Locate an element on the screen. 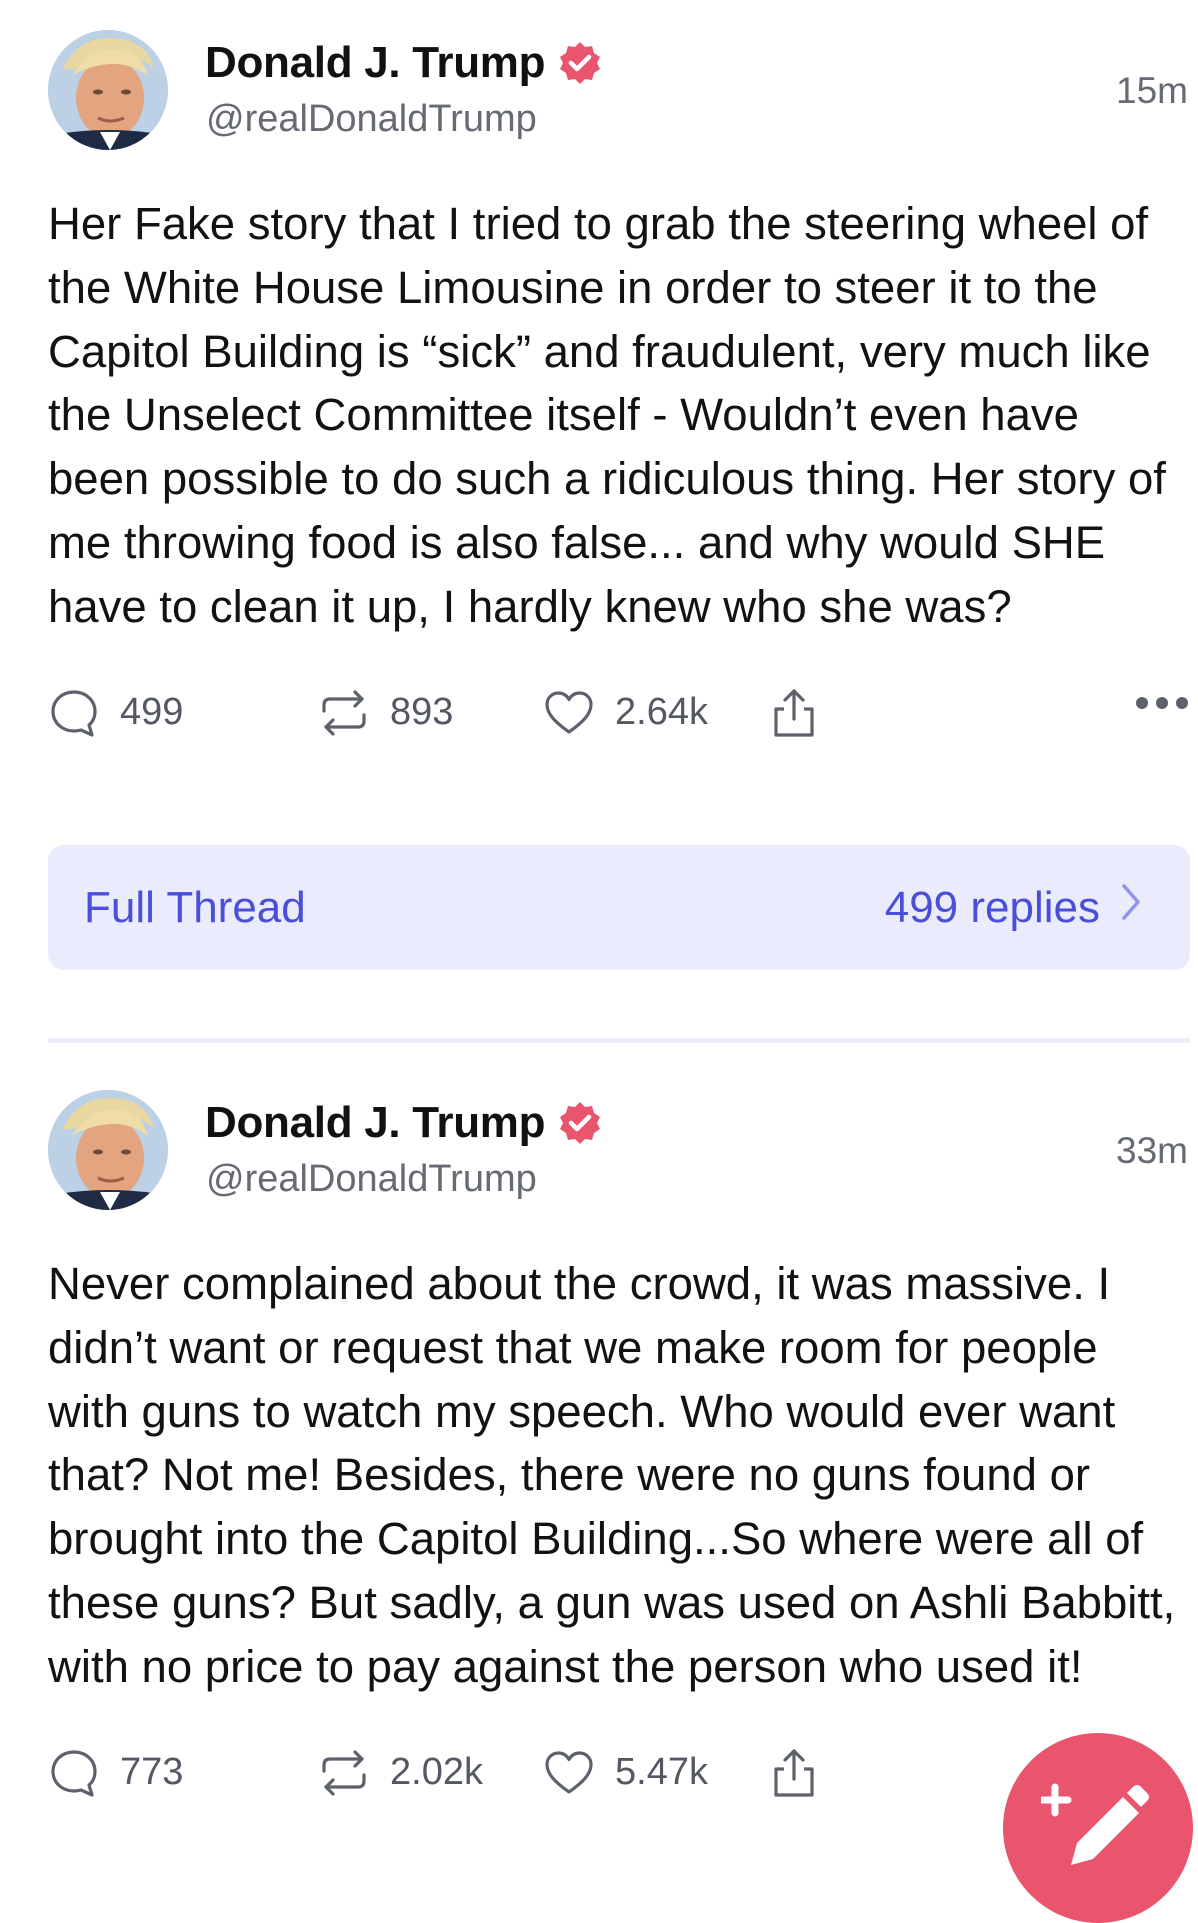  thread-replies-count: 499 replies is located at coordinates (992, 907).